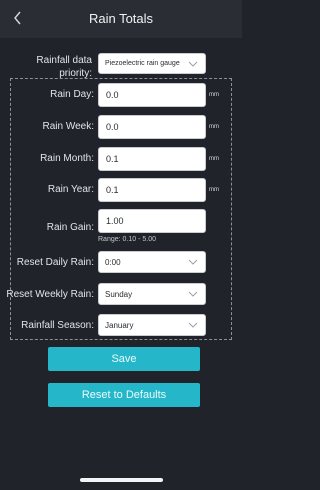 This screenshot has width=320, height=490. I want to click on rain-year-label: Rain Year:, so click(70, 189).